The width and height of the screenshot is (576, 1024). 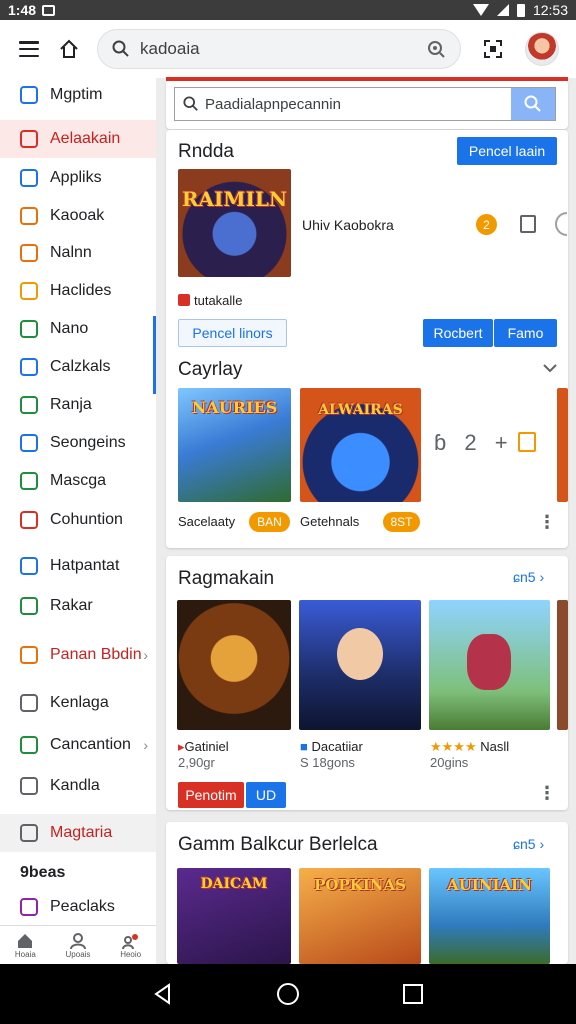 I want to click on ragmakain-item-sub-1: 2,90gr, so click(x=196, y=762).